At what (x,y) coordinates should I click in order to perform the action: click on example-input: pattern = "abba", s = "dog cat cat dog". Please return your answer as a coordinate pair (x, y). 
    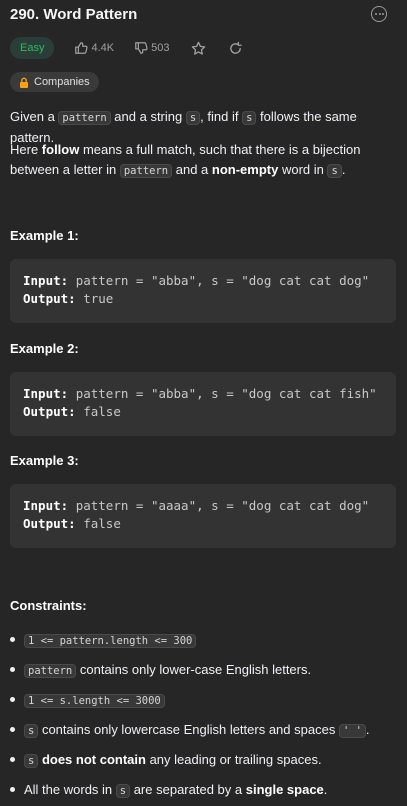
    Looking at the image, I should click on (222, 280).